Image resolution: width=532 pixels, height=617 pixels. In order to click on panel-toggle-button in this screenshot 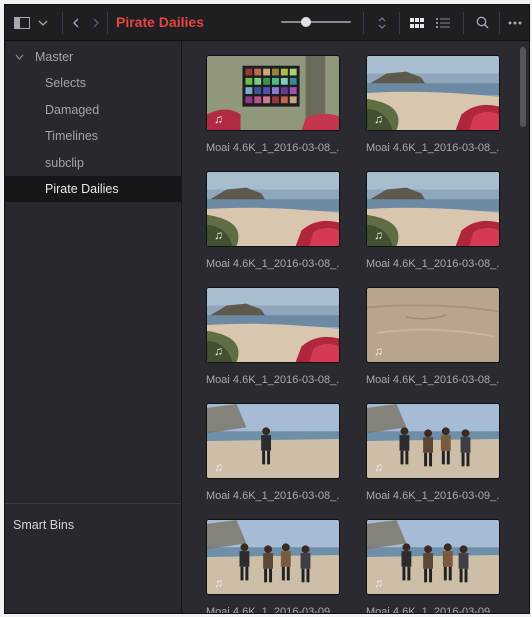, I will do `click(31, 22)`.